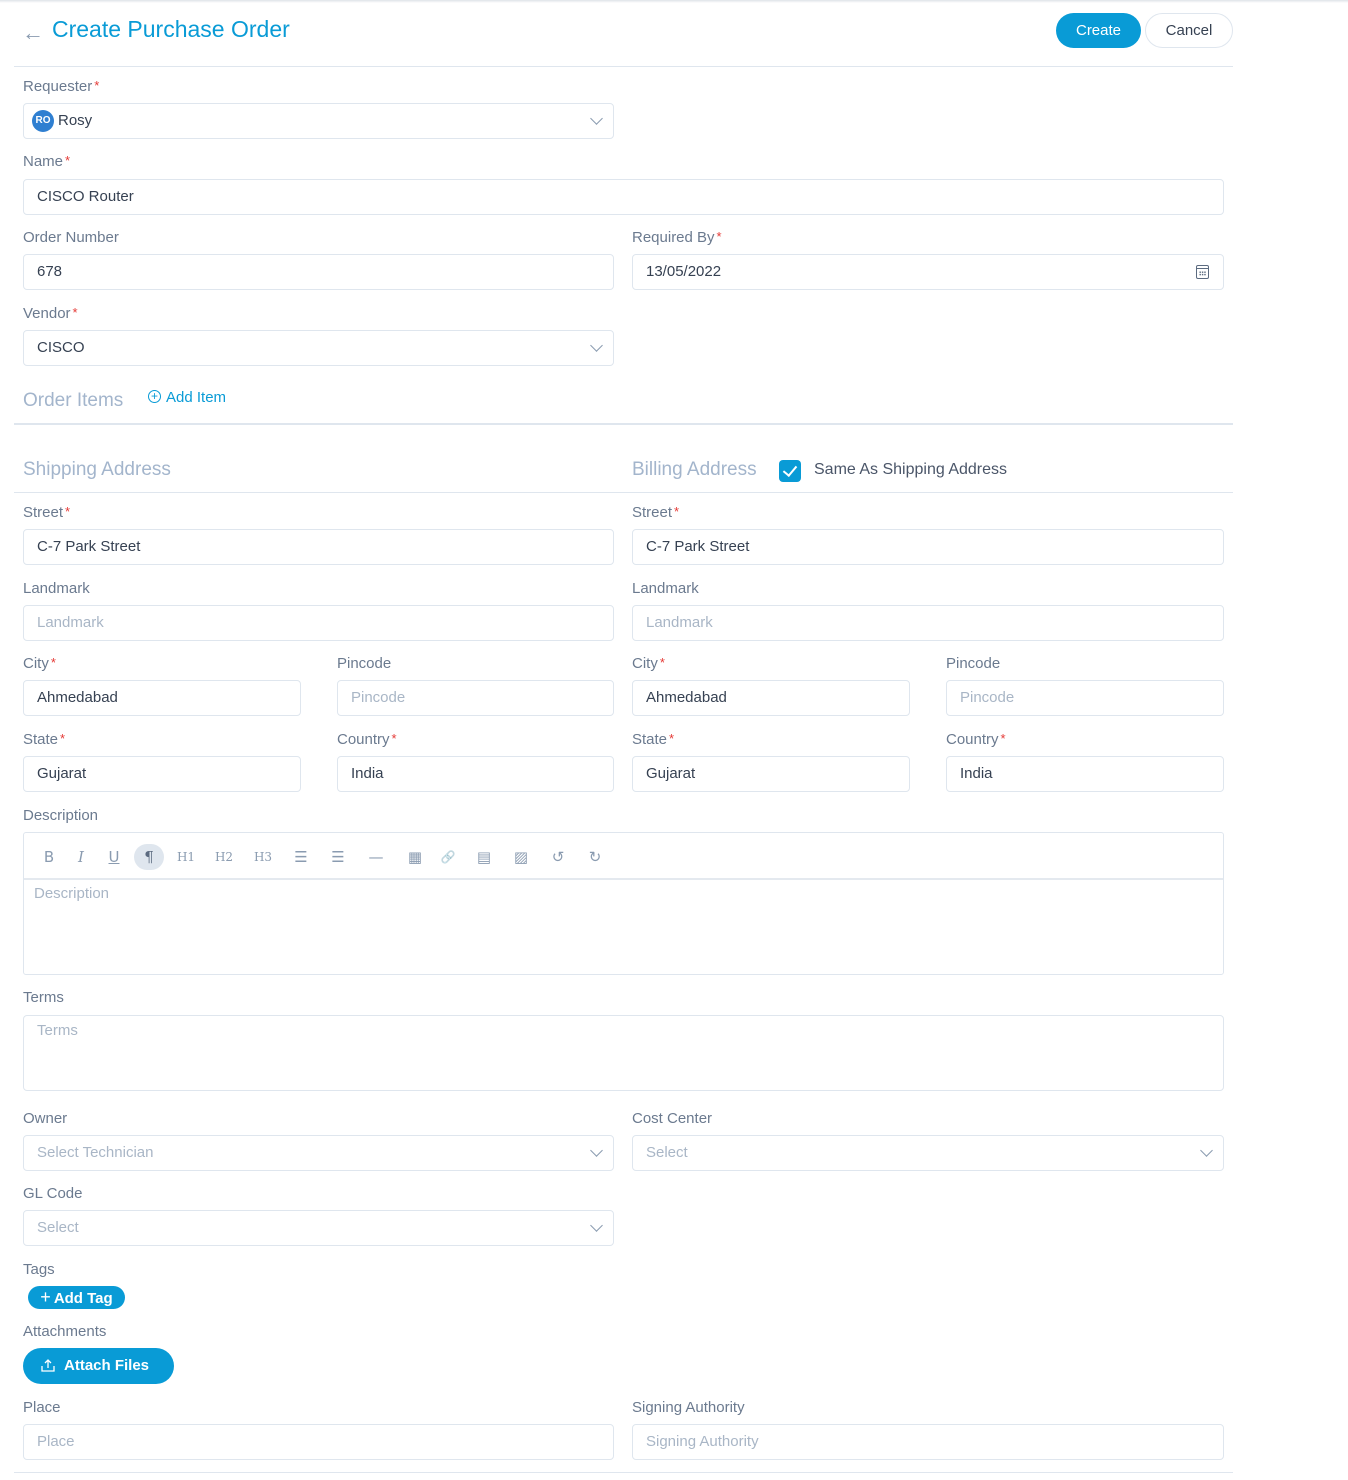  I want to click on attach-files-button: Attach Files, so click(98, 1366).